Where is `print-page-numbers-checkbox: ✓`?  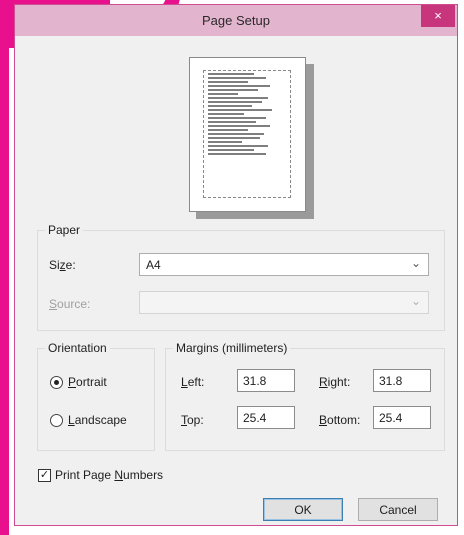 print-page-numbers-checkbox: ✓ is located at coordinates (44, 475).